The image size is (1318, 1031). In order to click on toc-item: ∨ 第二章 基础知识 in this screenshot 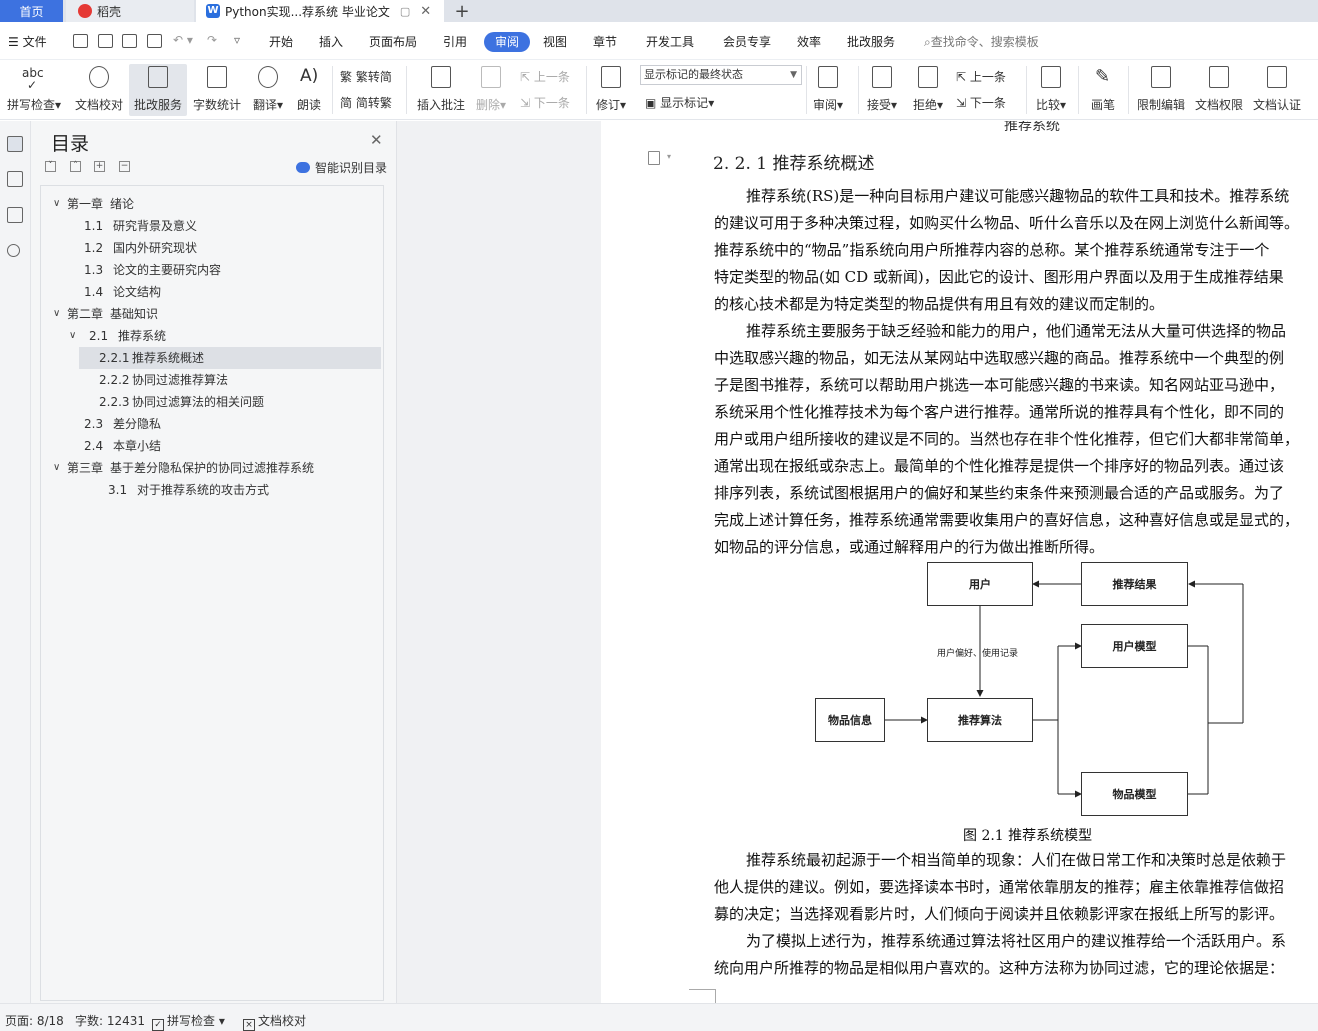, I will do `click(212, 314)`.